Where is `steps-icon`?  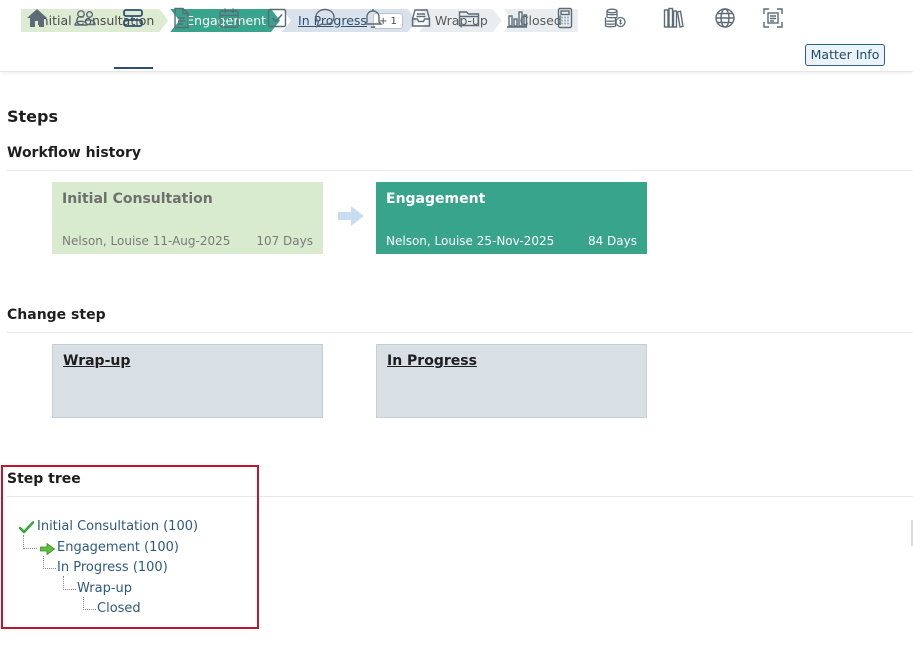
steps-icon is located at coordinates (133, 18).